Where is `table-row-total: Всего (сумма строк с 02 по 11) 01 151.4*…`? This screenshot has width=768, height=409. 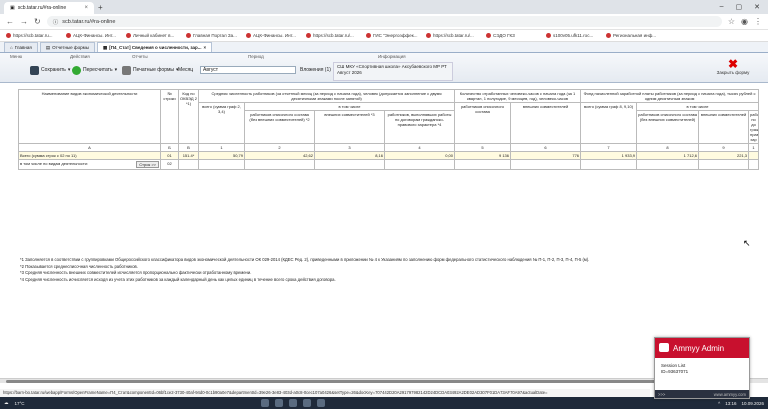 table-row-total: Всего (сумма строк с 02 по 11) 01 151.4*… is located at coordinates (389, 155).